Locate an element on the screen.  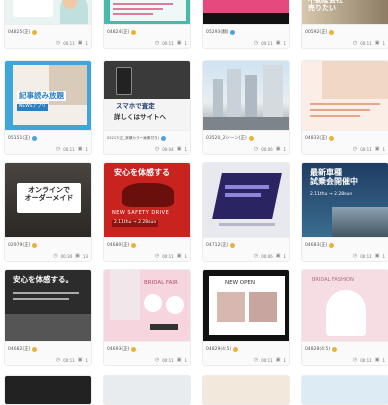
template-card: 安心を体感する。 04682(正) ◷ 00:11 ▣ 1 is located at coordinates (48, 317).